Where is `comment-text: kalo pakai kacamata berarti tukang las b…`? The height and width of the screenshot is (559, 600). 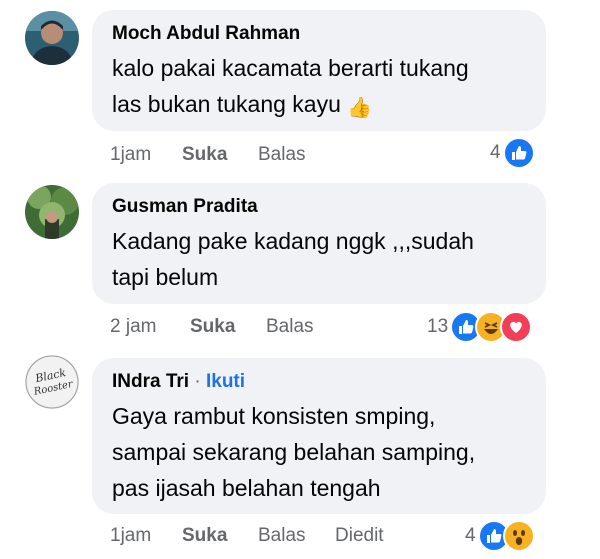 comment-text: kalo pakai kacamata berarti tukang las b… is located at coordinates (319, 88).